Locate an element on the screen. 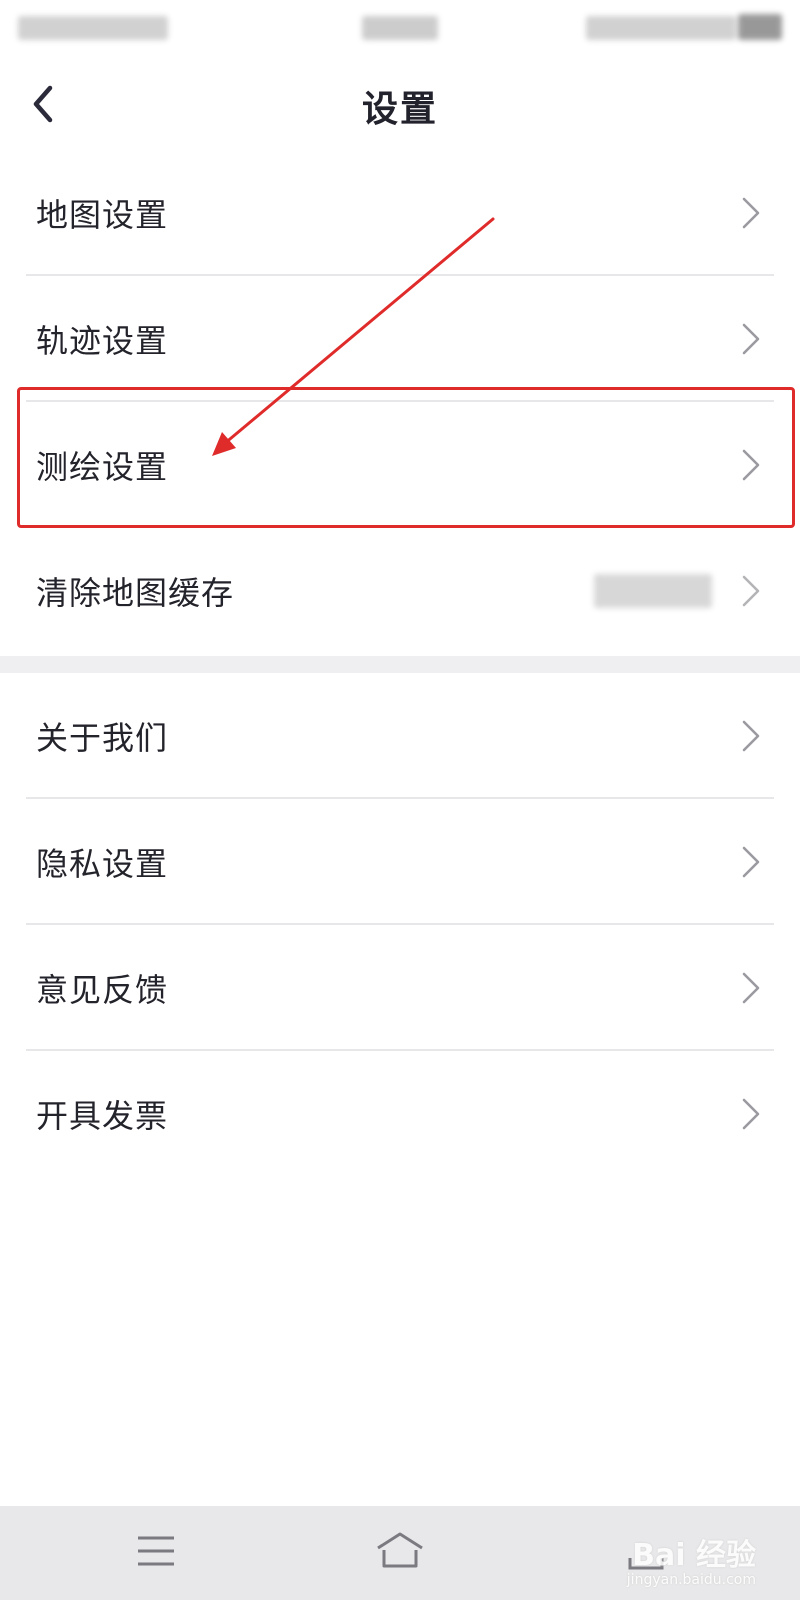 The height and width of the screenshot is (1600, 800). system-home-button is located at coordinates (400, 1551).